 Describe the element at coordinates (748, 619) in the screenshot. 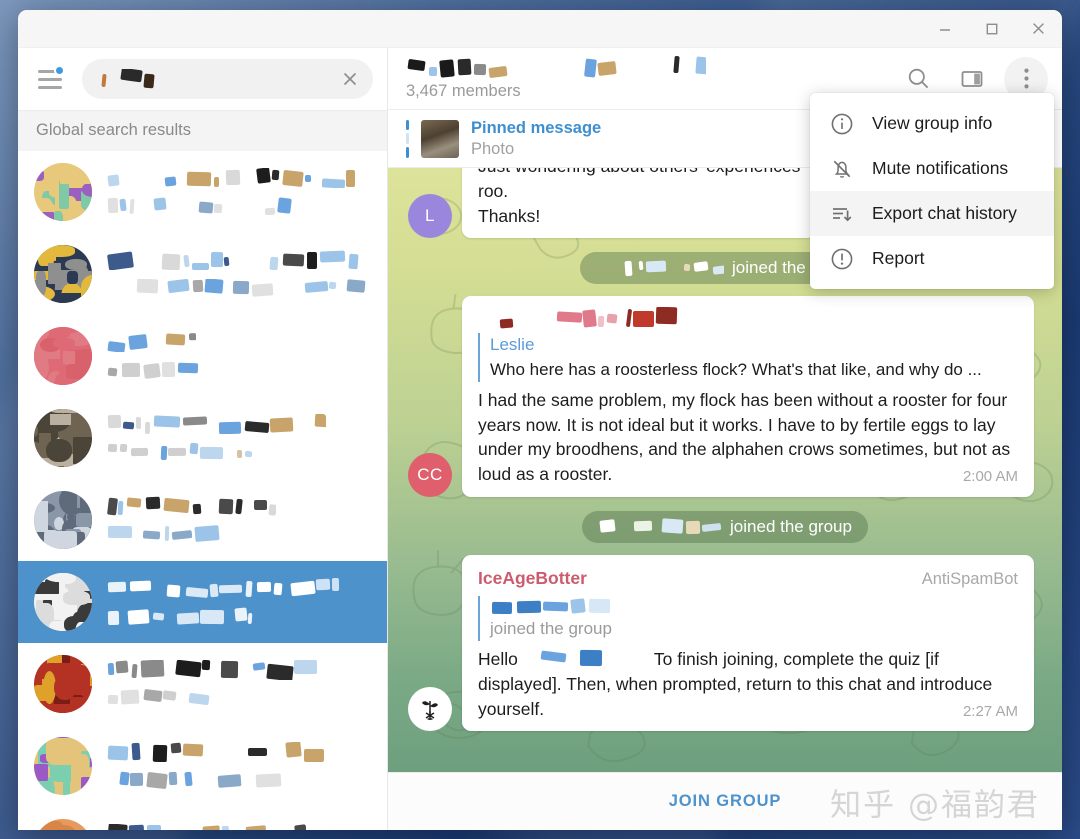

I see `reply-quote: joined the group` at that location.